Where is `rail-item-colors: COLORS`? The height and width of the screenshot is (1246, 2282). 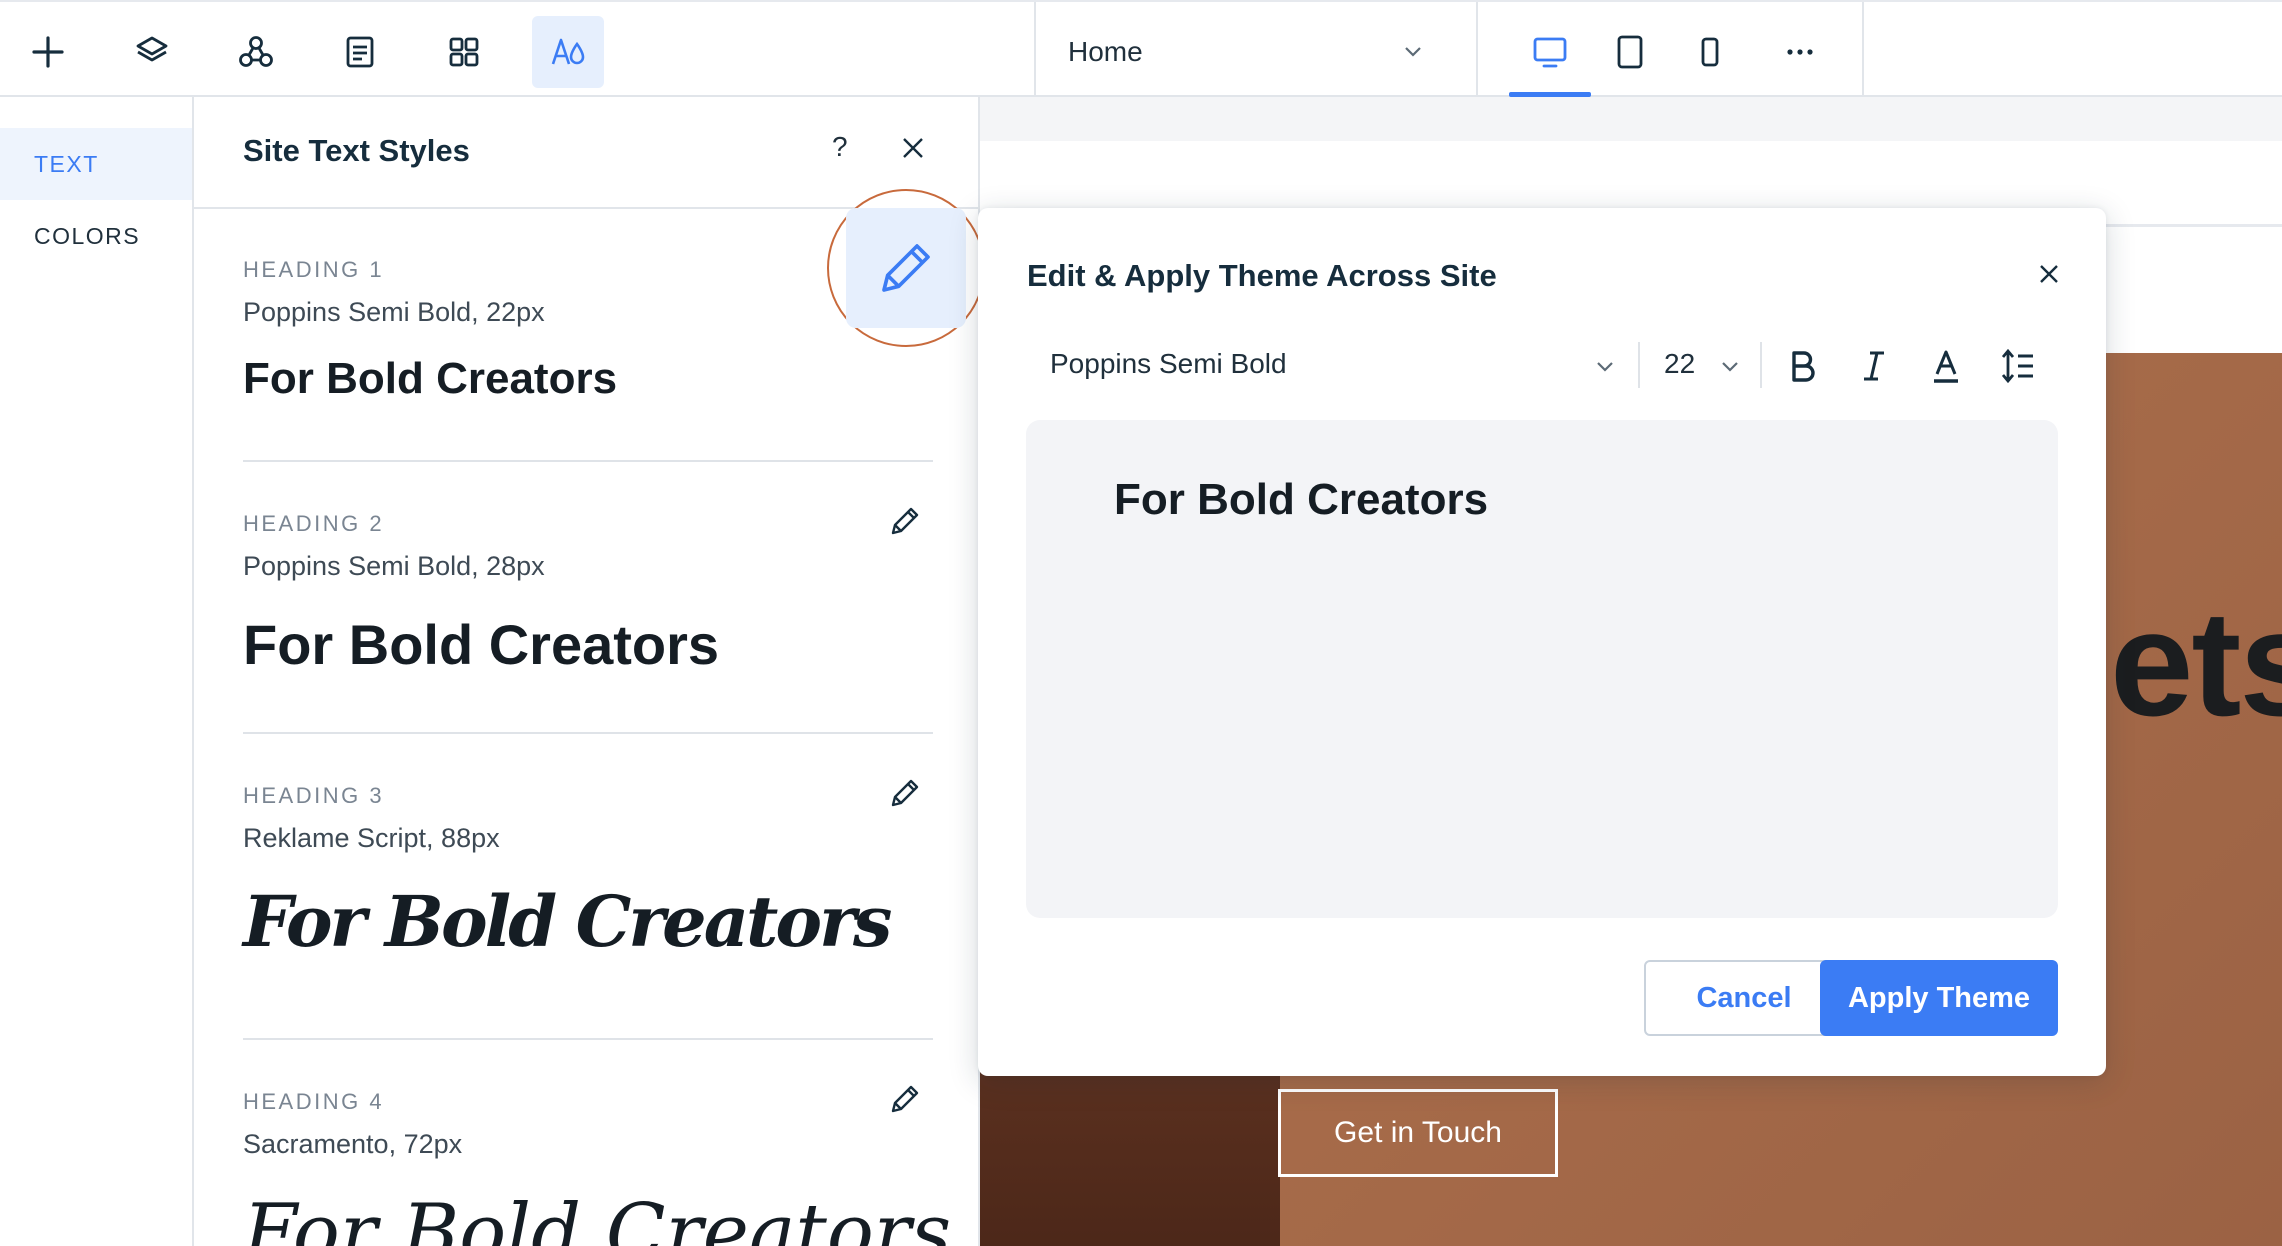
rail-item-colors: COLORS is located at coordinates (96, 236).